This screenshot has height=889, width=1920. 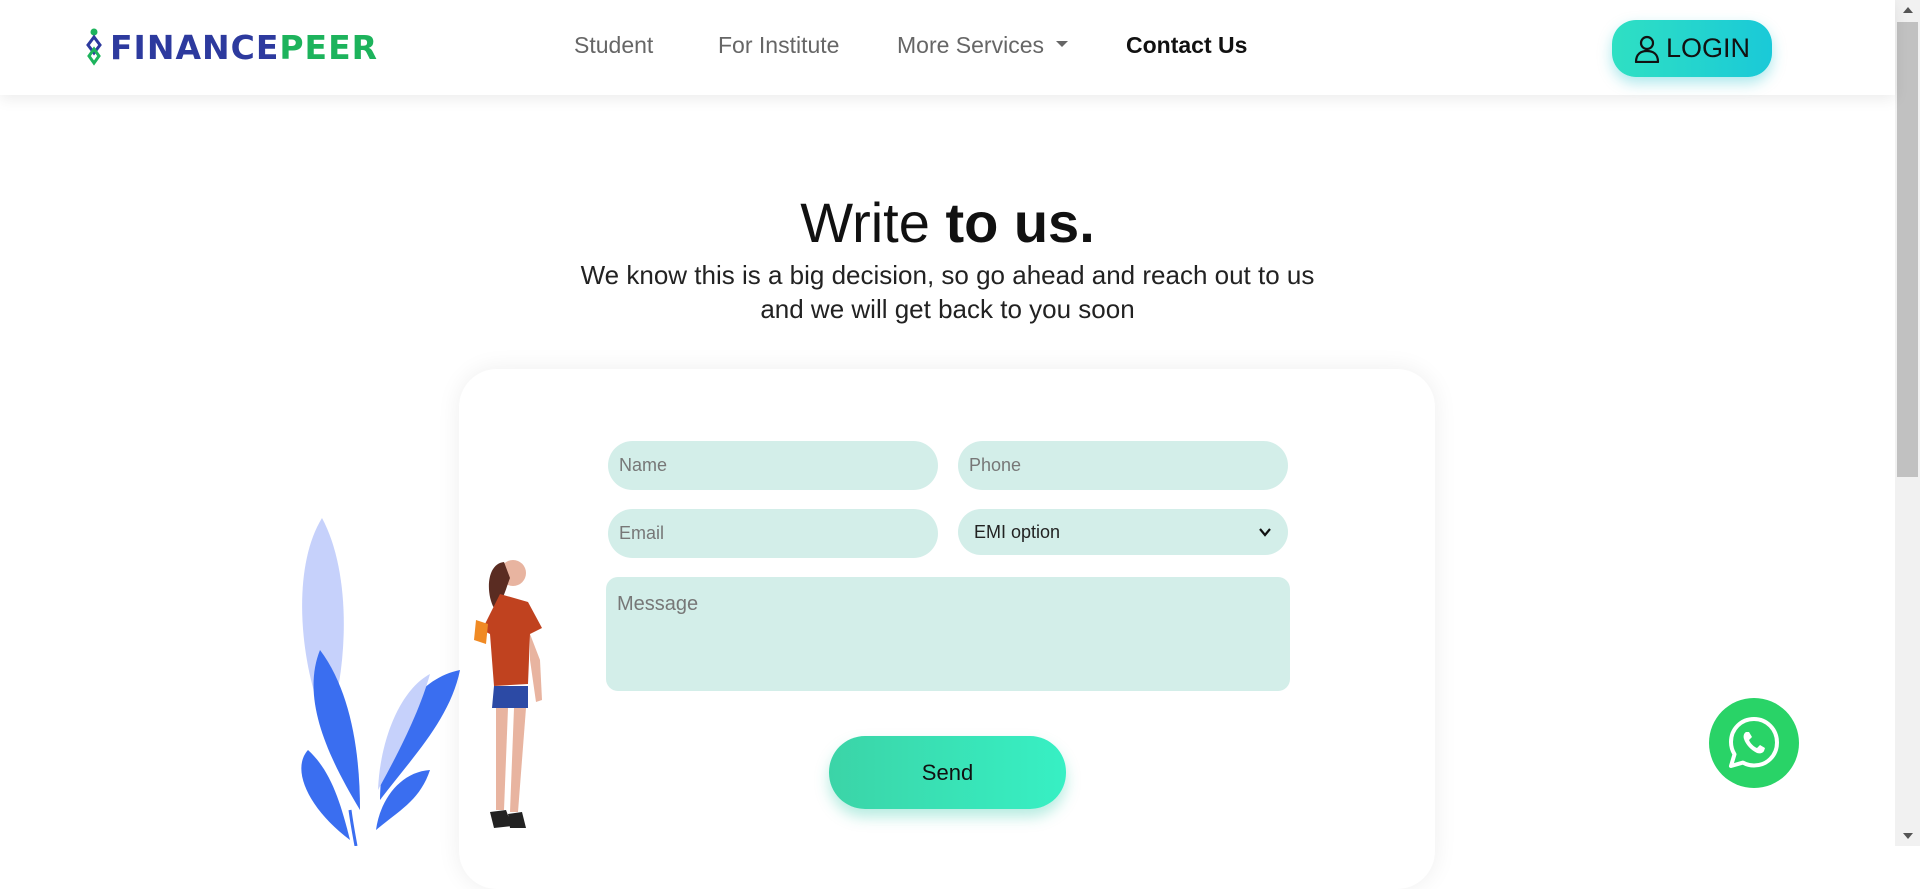 What do you see at coordinates (1123, 532) in the screenshot?
I see `emi-option-select: EMI option` at bounding box center [1123, 532].